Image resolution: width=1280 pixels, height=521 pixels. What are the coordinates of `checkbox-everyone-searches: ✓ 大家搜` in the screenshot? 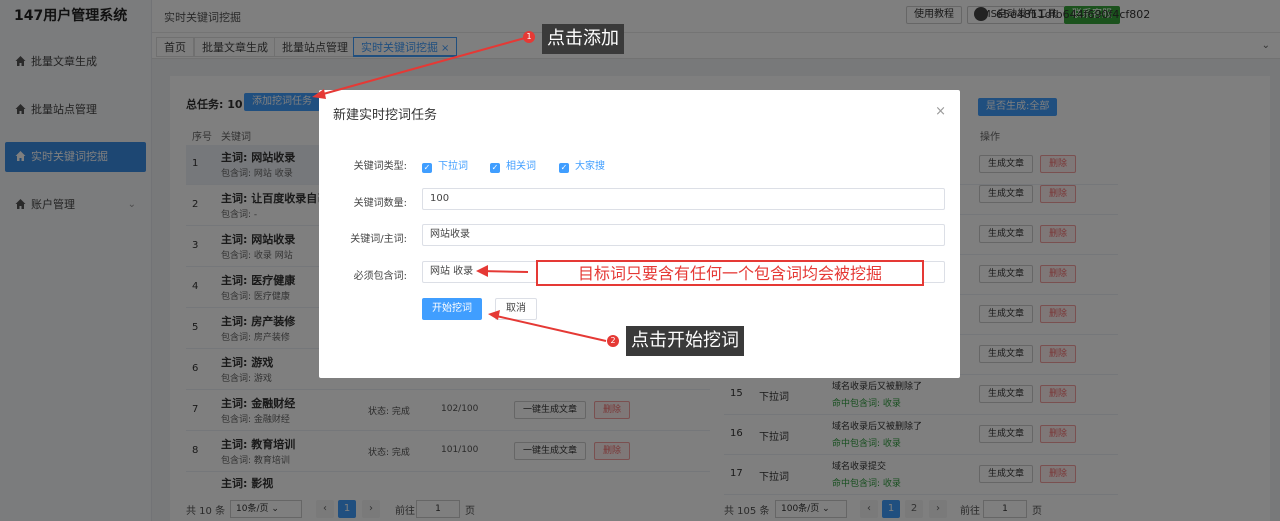 It's located at (582, 165).